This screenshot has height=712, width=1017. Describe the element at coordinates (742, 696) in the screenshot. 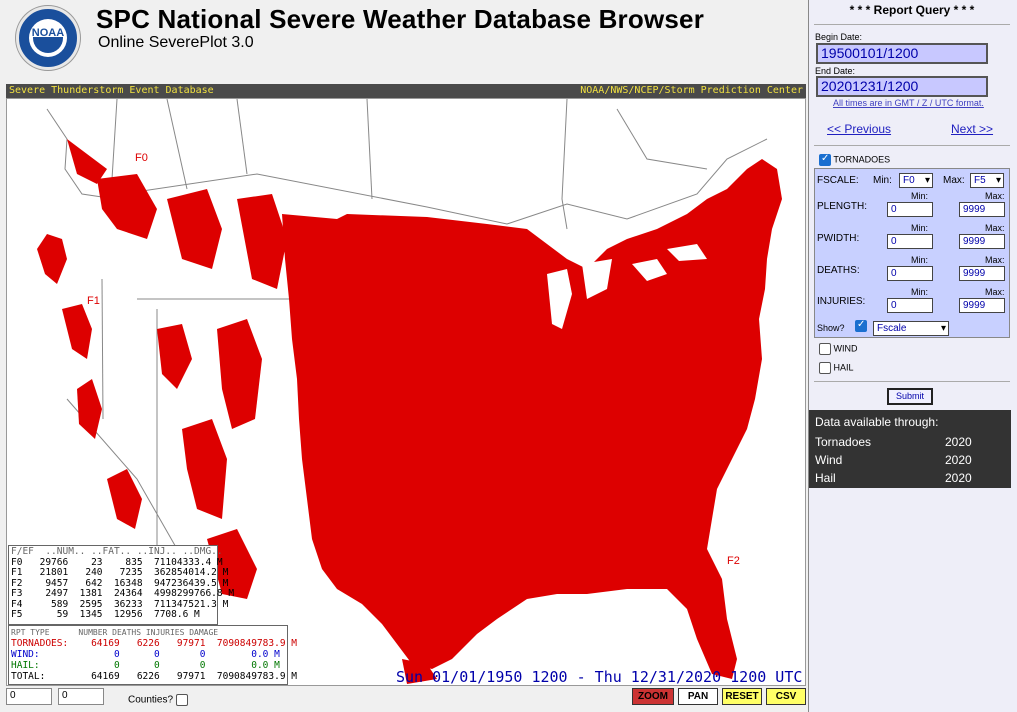

I see `reset-button: RESET` at that location.